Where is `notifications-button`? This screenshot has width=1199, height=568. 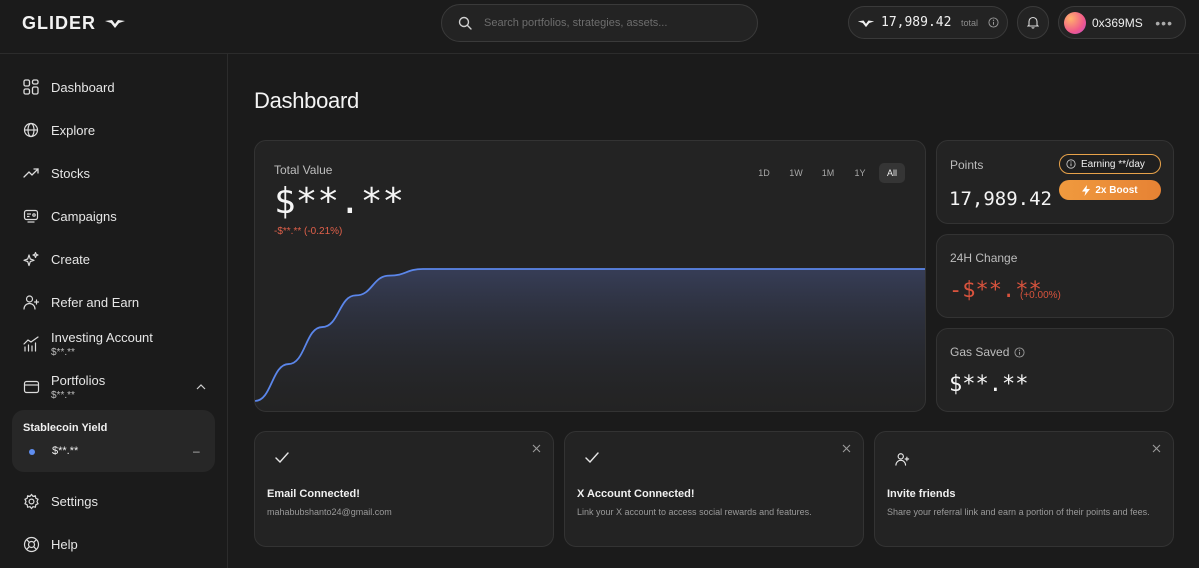
notifications-button is located at coordinates (1033, 22).